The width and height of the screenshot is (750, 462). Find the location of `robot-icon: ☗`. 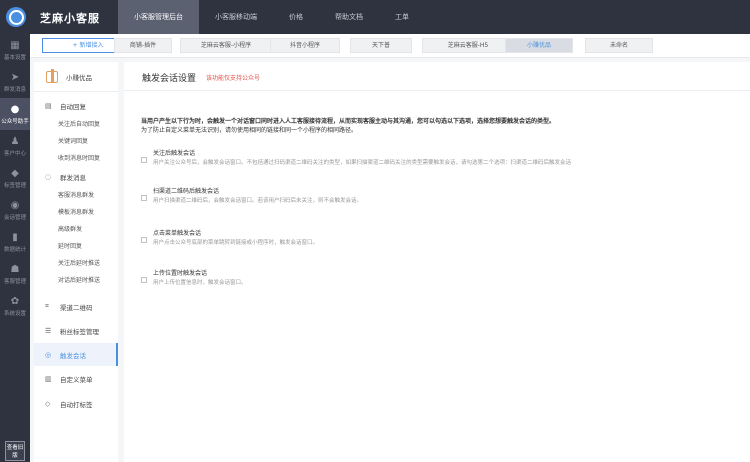

robot-icon: ☗ is located at coordinates (15, 269).